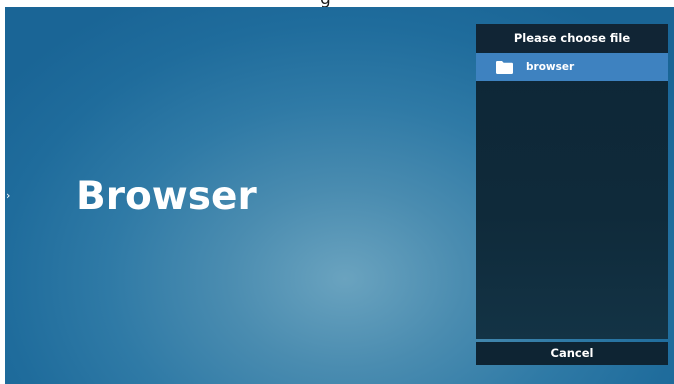 This screenshot has width=674, height=384. What do you see at coordinates (504, 67) in the screenshot?
I see `folder-icon` at bounding box center [504, 67].